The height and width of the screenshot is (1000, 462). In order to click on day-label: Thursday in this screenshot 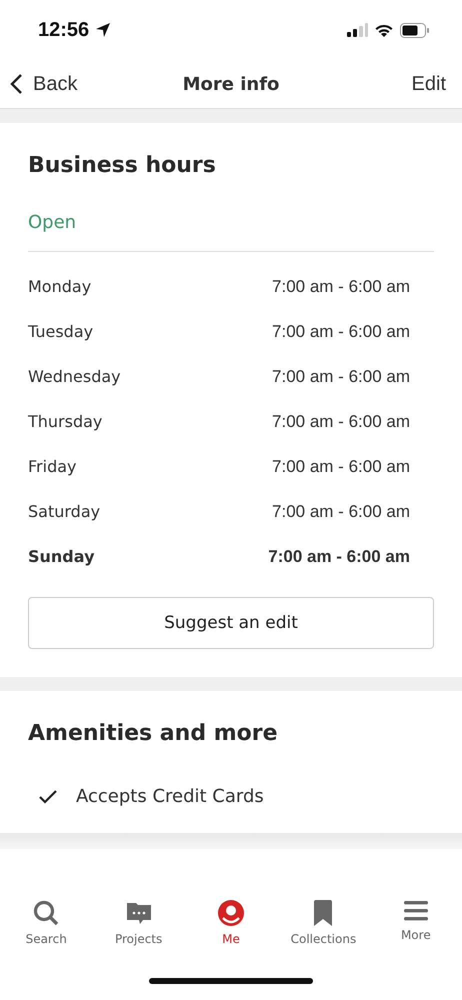, I will do `click(66, 421)`.